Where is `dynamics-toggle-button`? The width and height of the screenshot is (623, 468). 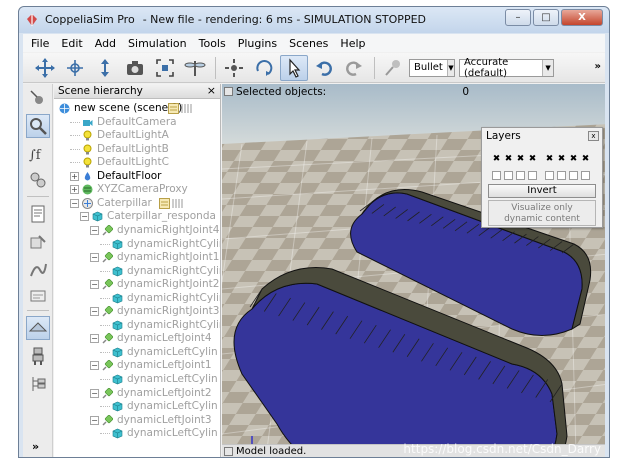
dynamics-toggle-button is located at coordinates (393, 68).